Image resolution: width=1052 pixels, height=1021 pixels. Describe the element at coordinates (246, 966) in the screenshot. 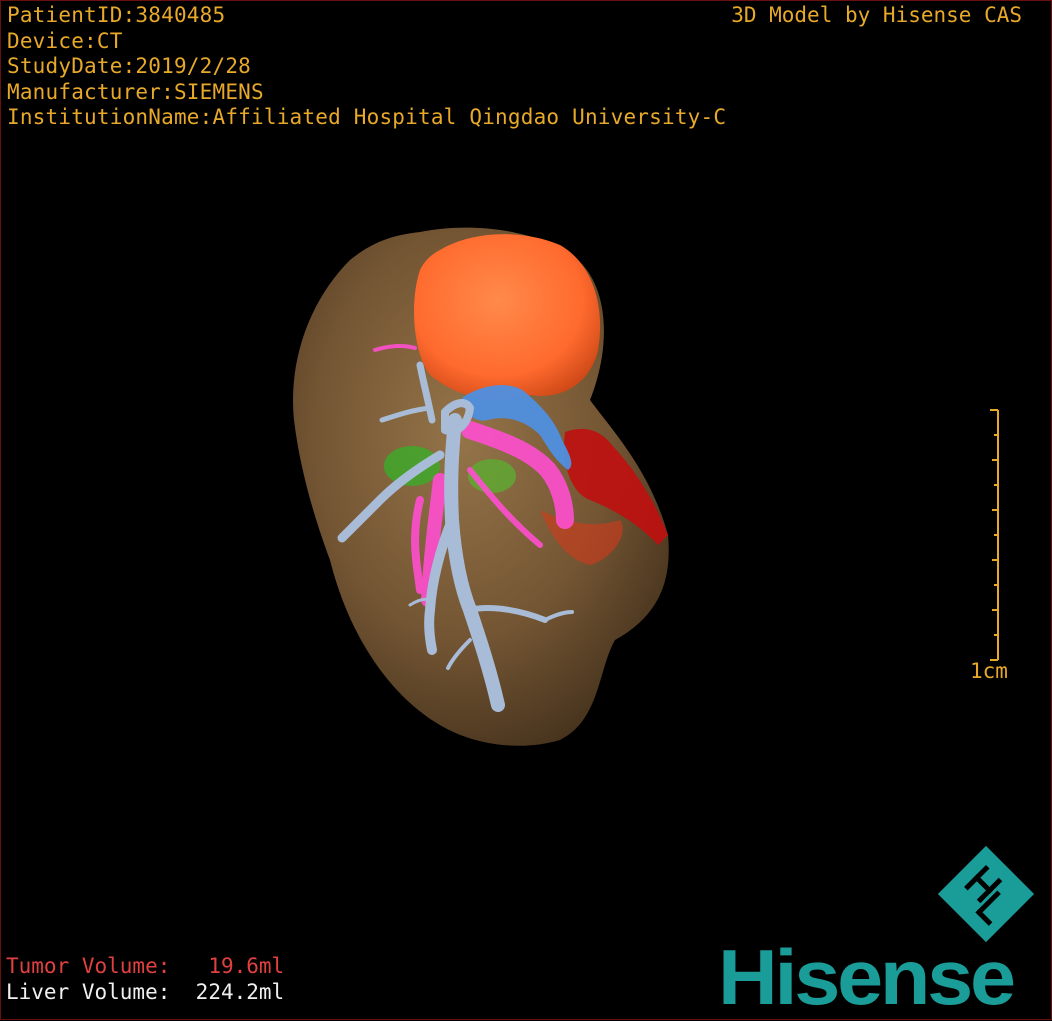

I see `tumor-volume-value: 19.6ml` at that location.